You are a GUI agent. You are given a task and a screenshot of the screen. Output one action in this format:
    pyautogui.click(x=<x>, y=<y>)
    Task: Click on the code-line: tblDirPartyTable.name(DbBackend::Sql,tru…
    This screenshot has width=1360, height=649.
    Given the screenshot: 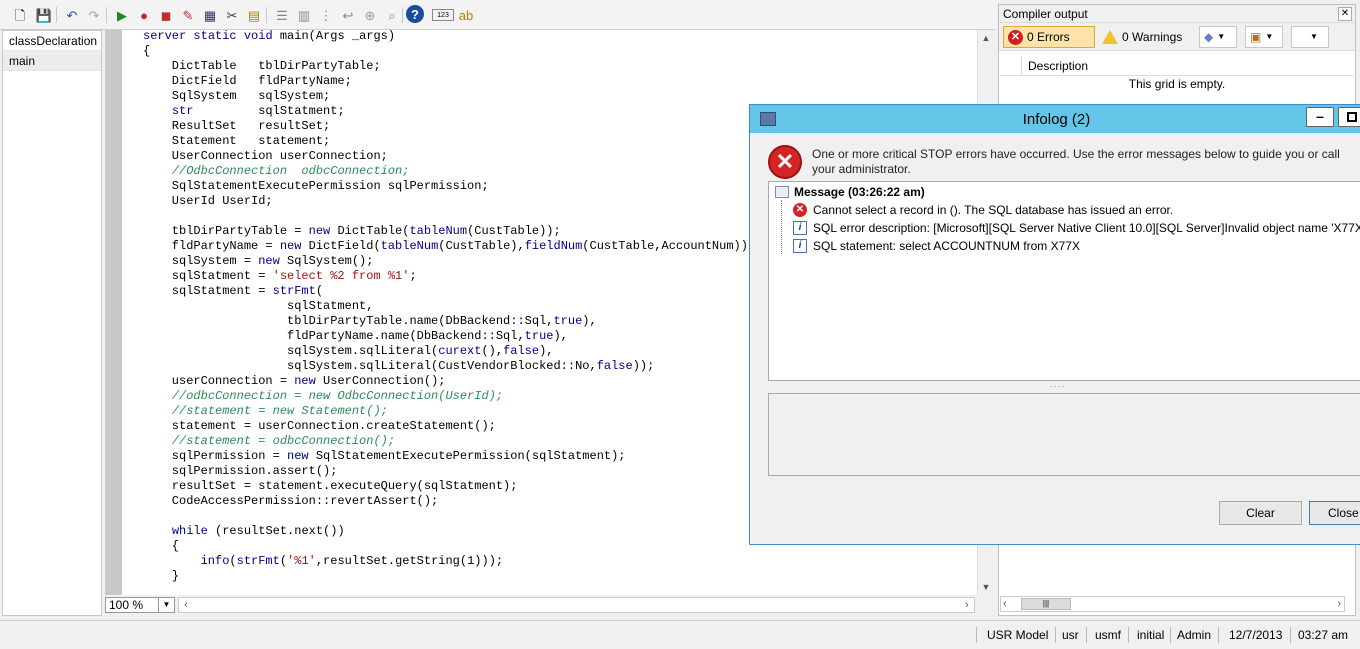 What is the action you would take?
    pyautogui.click(x=449, y=321)
    